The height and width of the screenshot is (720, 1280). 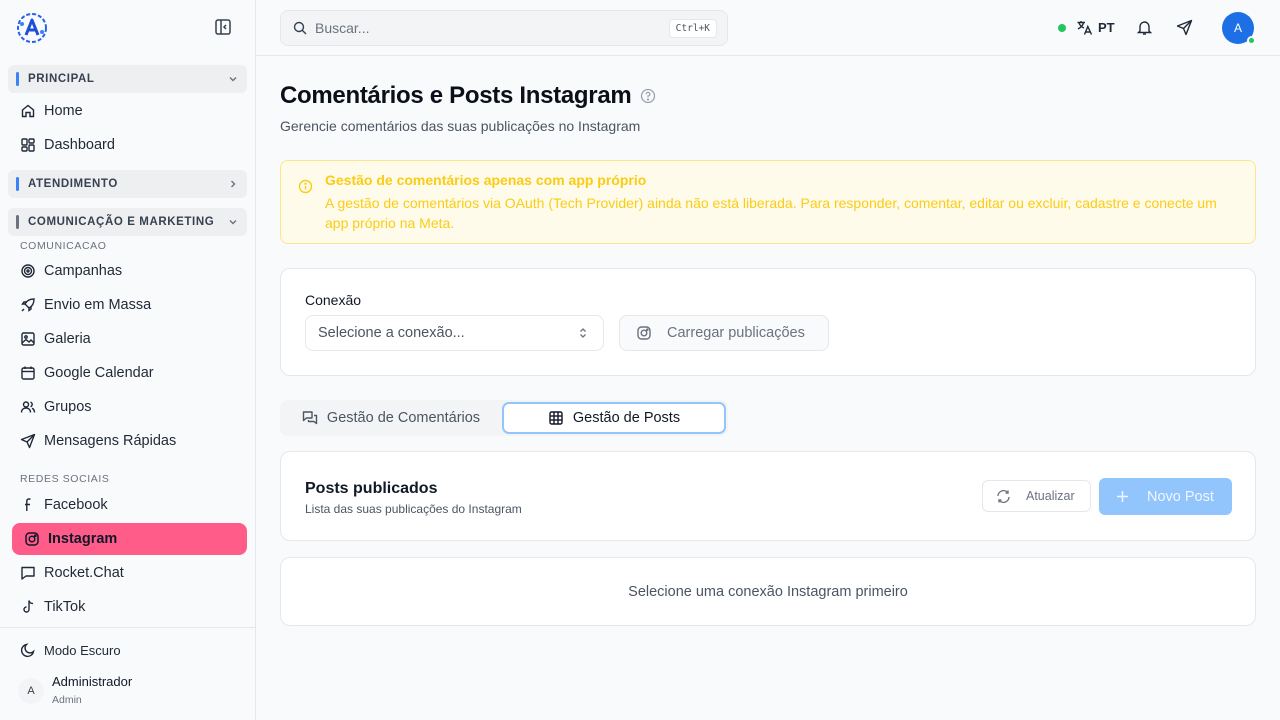 I want to click on subheading-comunicacao: COMUNICACAO, so click(x=63, y=246).